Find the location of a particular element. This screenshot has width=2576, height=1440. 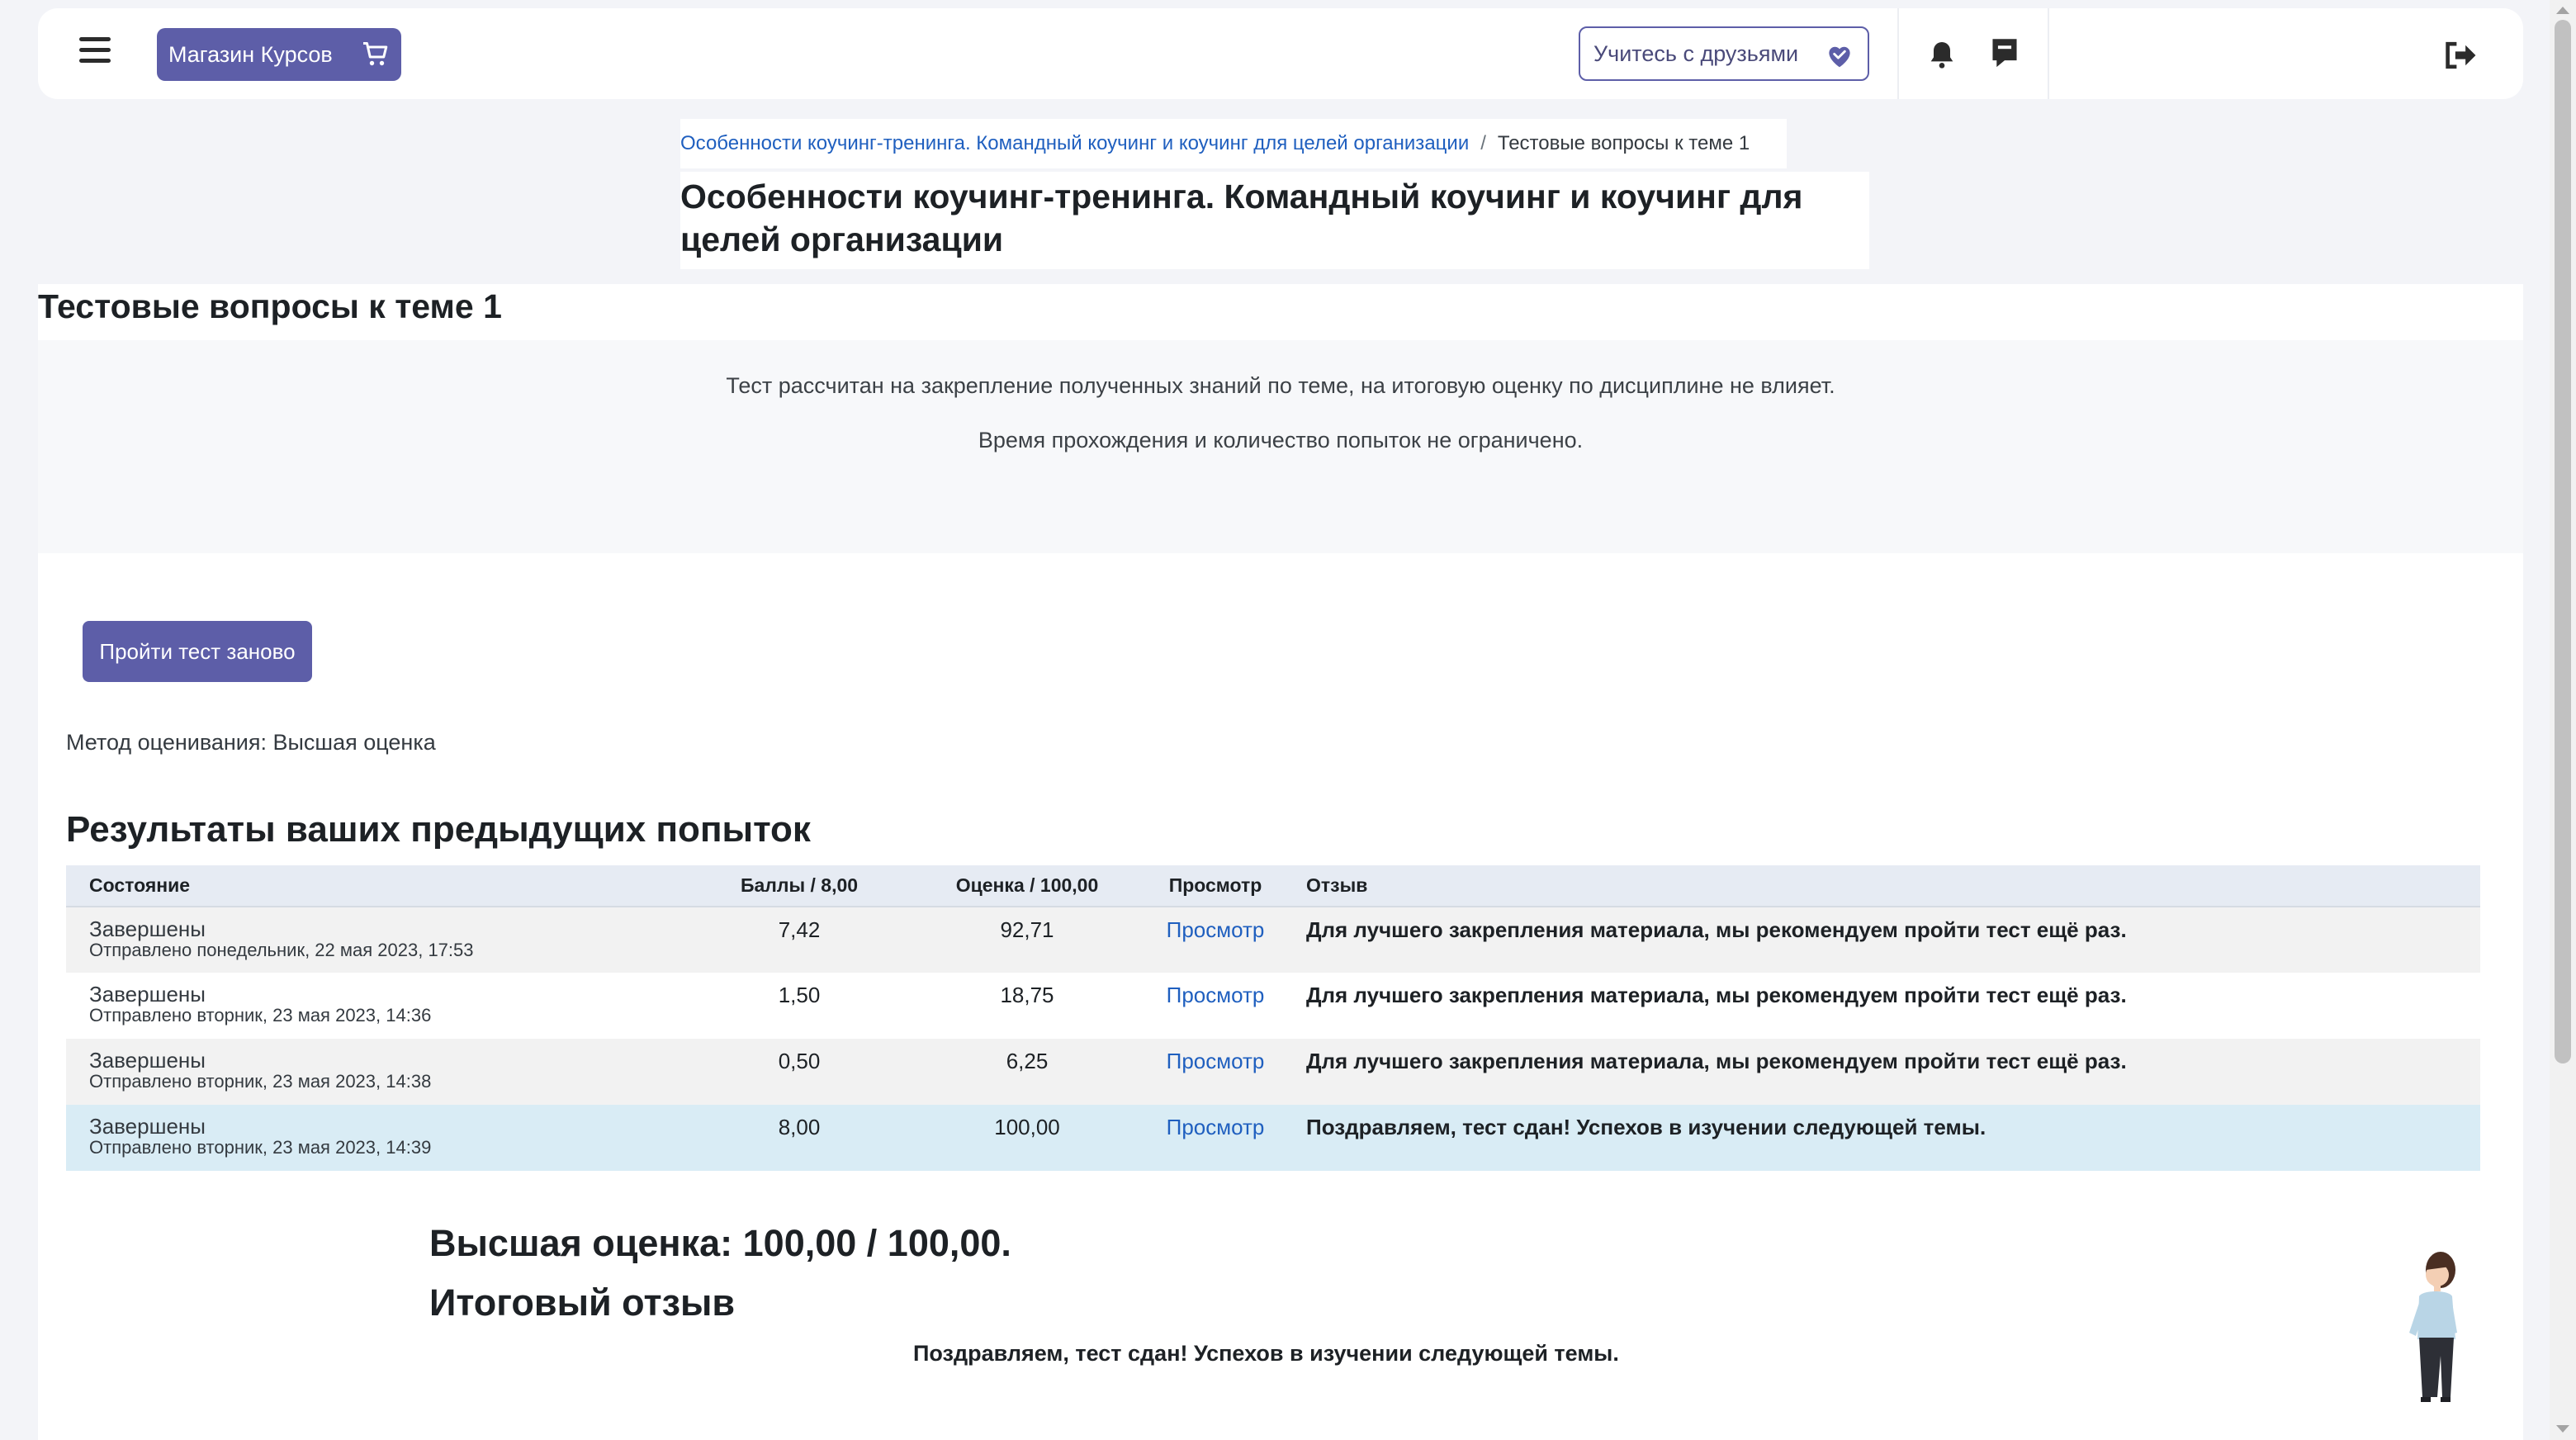

page-title: Тестовые вопросы к теме 1 is located at coordinates (270, 306).